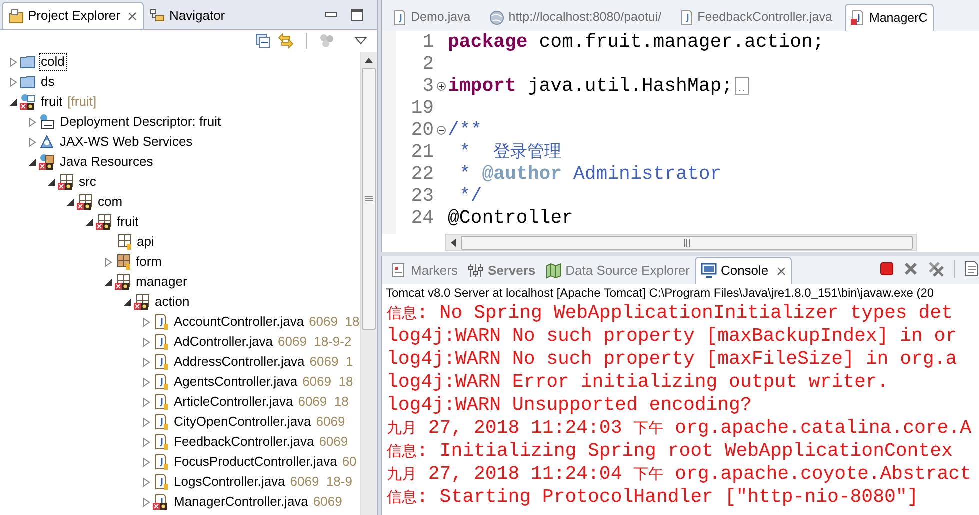 The image size is (979, 515). I want to click on view-tab: Servers, so click(501, 270).